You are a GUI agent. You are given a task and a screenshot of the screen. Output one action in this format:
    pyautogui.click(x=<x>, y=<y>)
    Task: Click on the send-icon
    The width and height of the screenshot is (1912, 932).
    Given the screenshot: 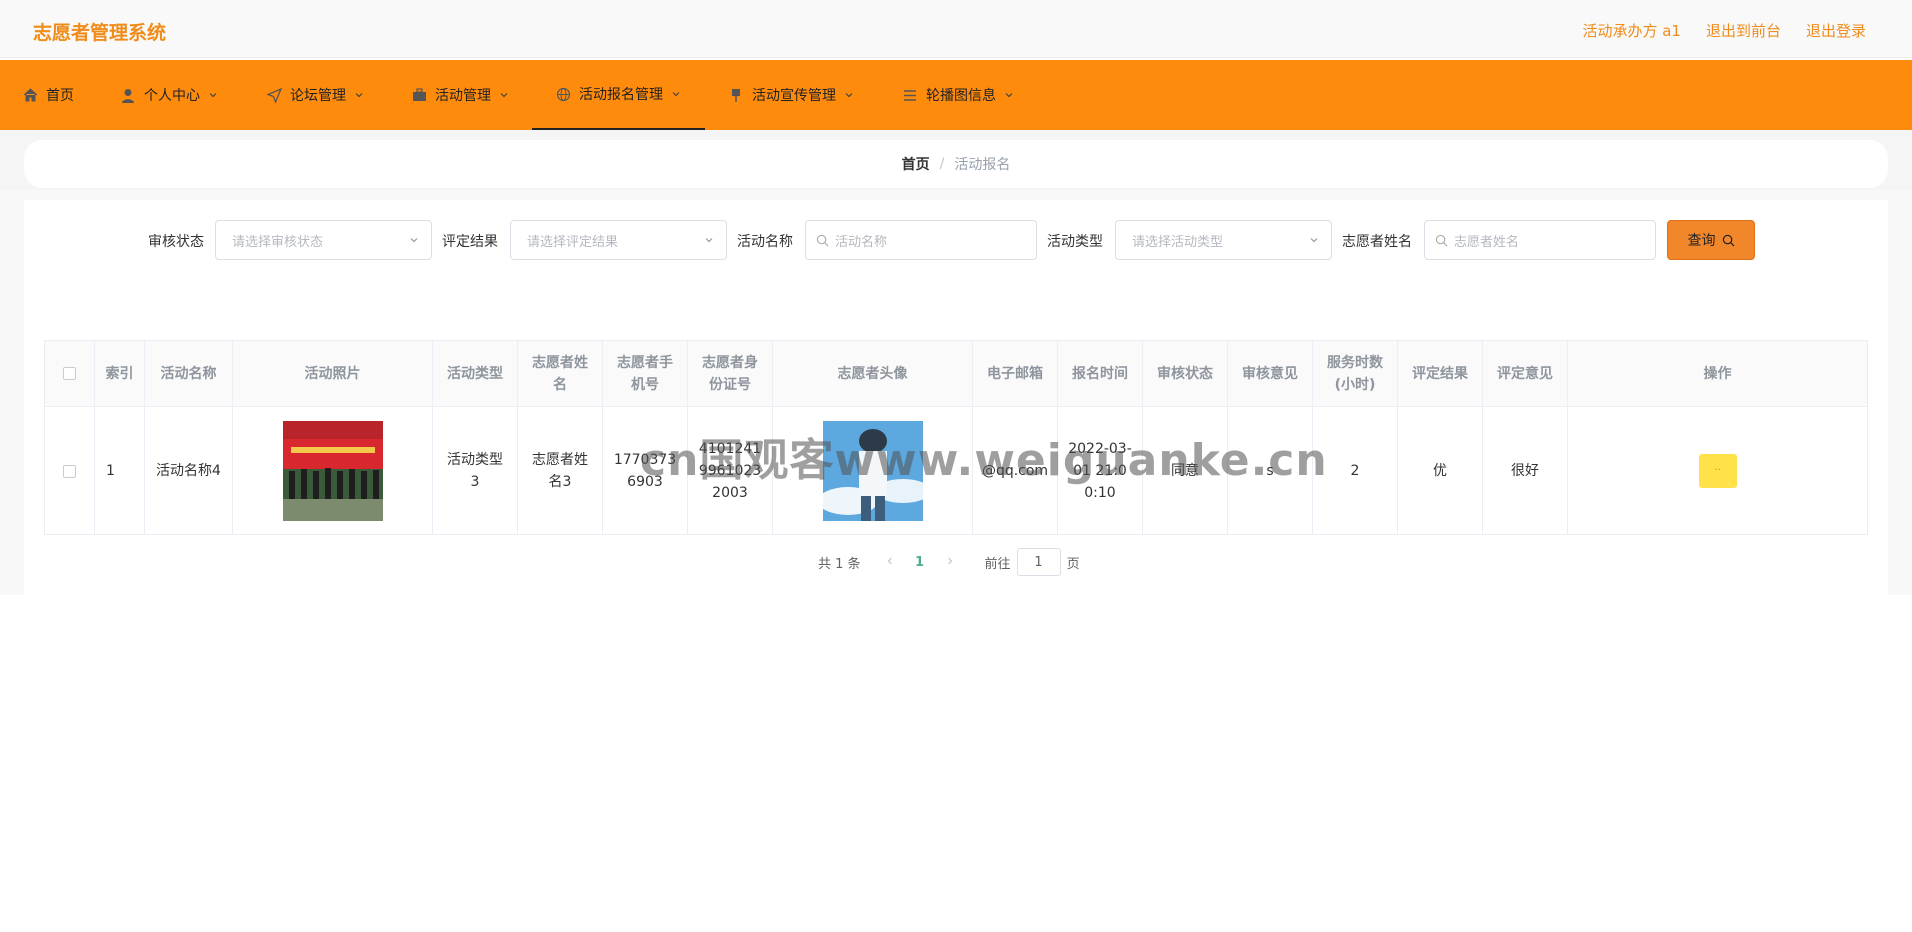 What is the action you would take?
    pyautogui.click(x=274, y=95)
    